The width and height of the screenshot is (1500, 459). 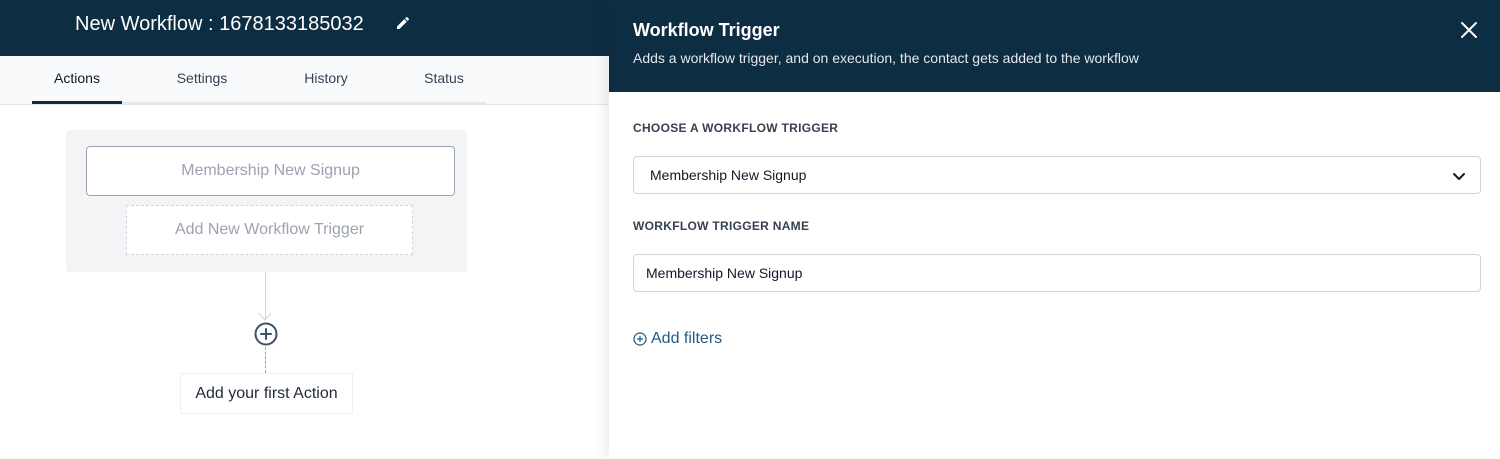 What do you see at coordinates (266, 393) in the screenshot?
I see `add-first-action-button: Add your first Action` at bounding box center [266, 393].